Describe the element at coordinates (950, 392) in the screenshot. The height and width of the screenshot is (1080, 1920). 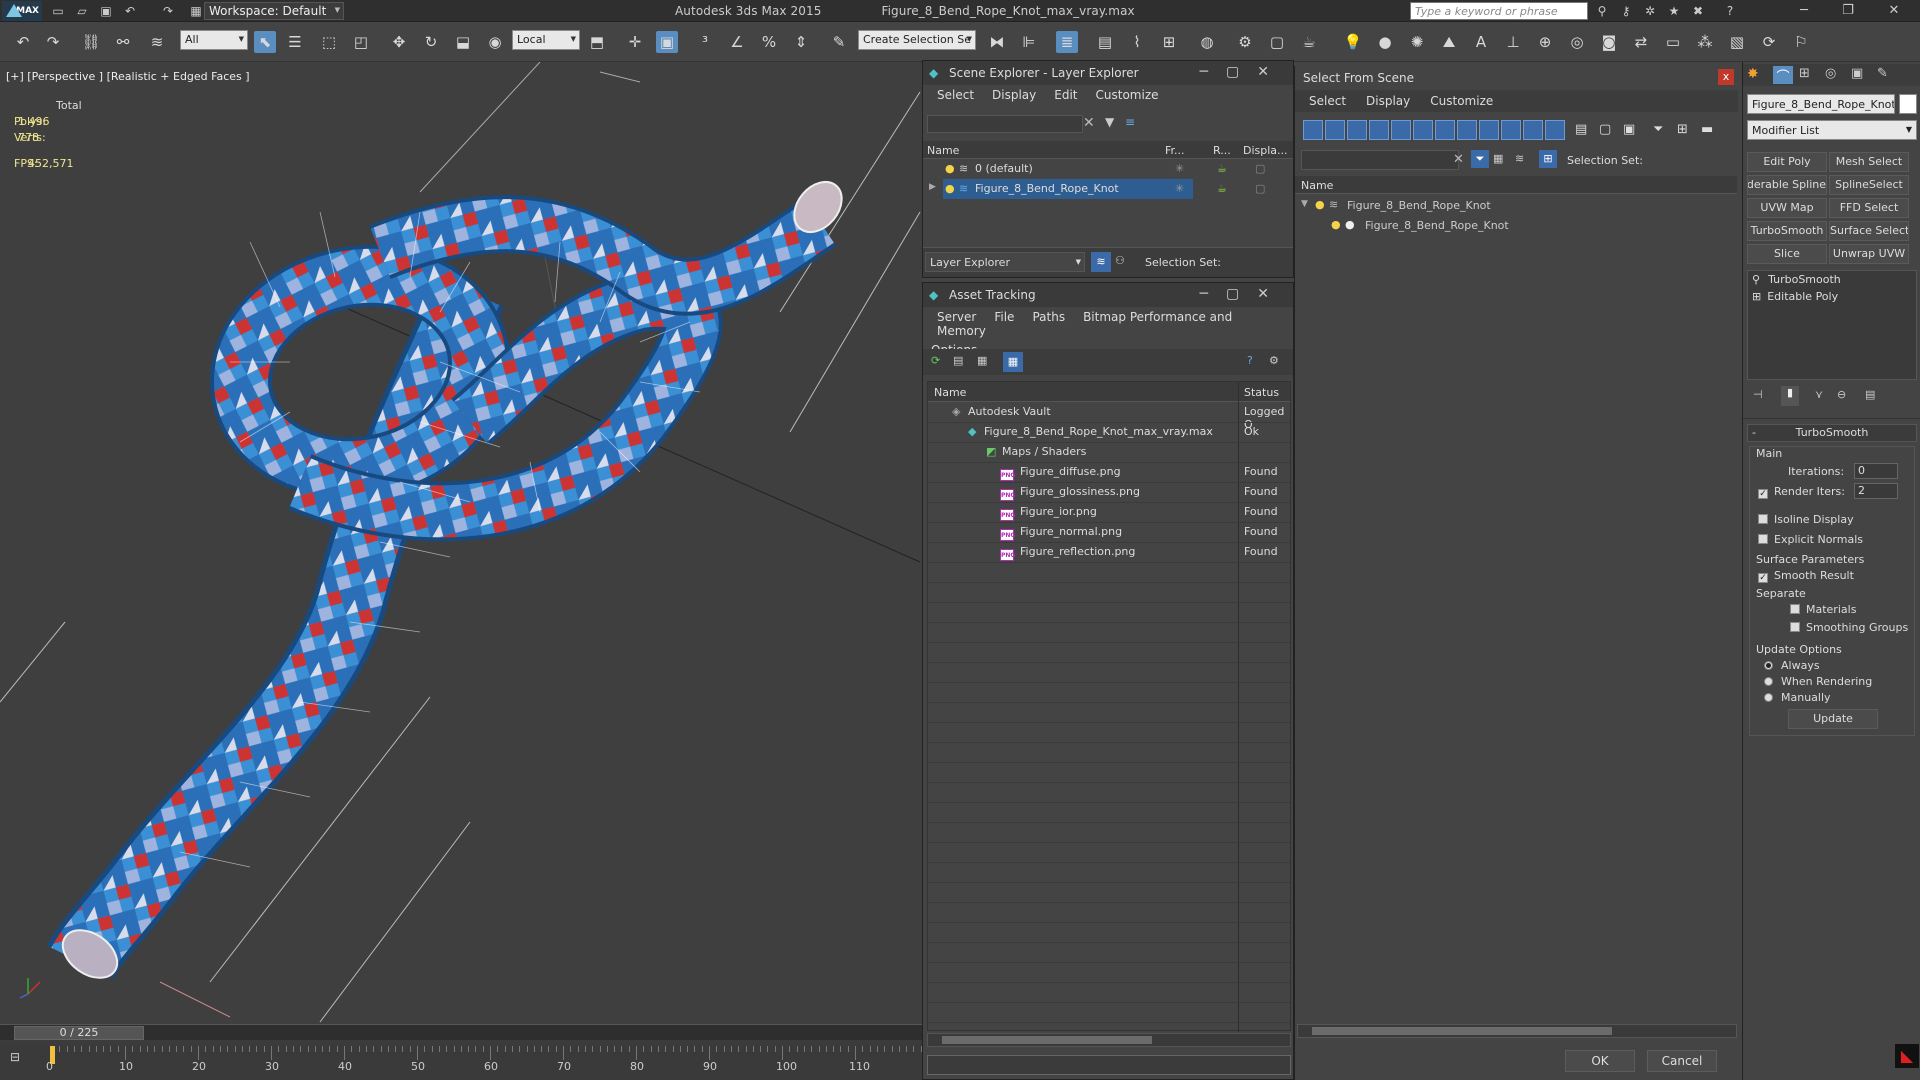
I see `col-name: Name` at that location.